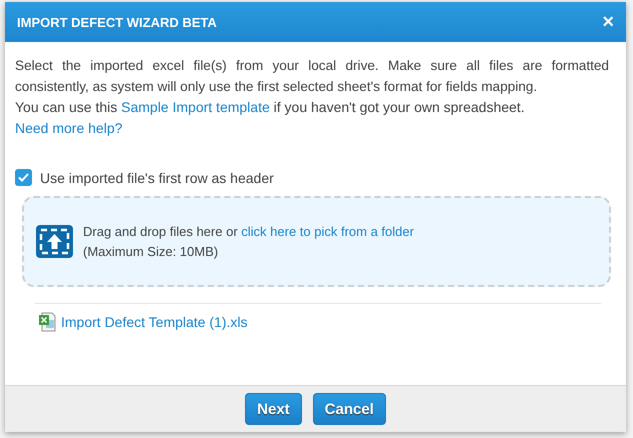  What do you see at coordinates (157, 178) in the screenshot?
I see `checkbox-label: Use imported file's first row as header` at bounding box center [157, 178].